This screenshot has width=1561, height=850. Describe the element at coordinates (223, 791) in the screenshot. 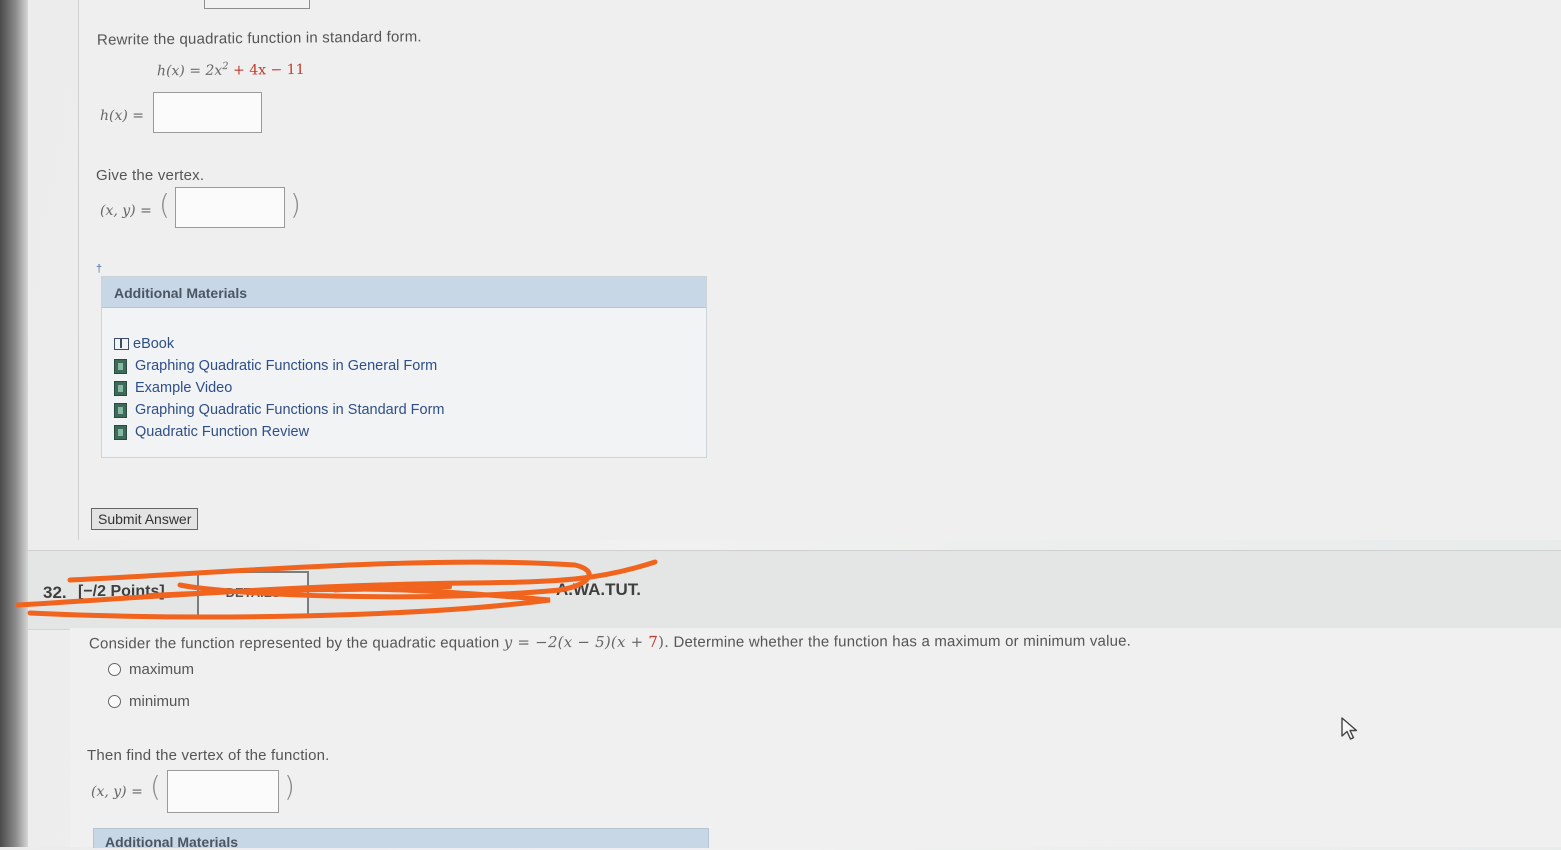

I see `q32-vertex-input` at that location.